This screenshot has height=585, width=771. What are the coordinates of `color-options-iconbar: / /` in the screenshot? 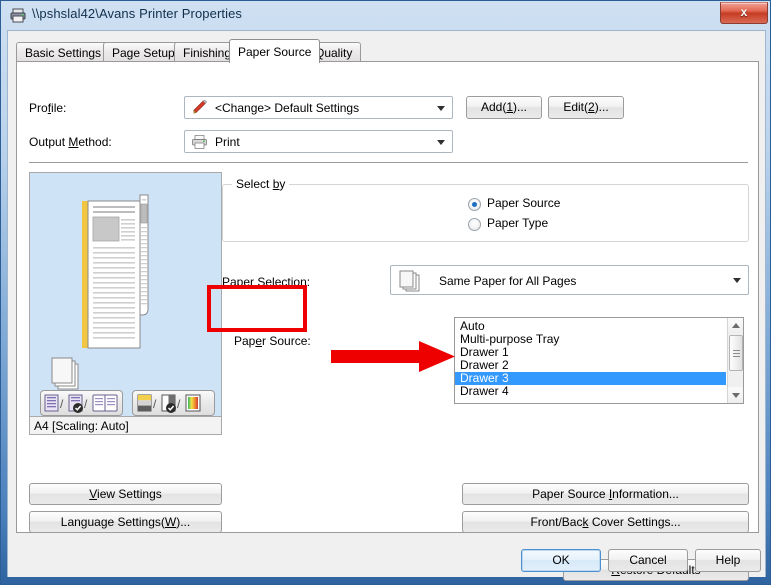 It's located at (173, 403).